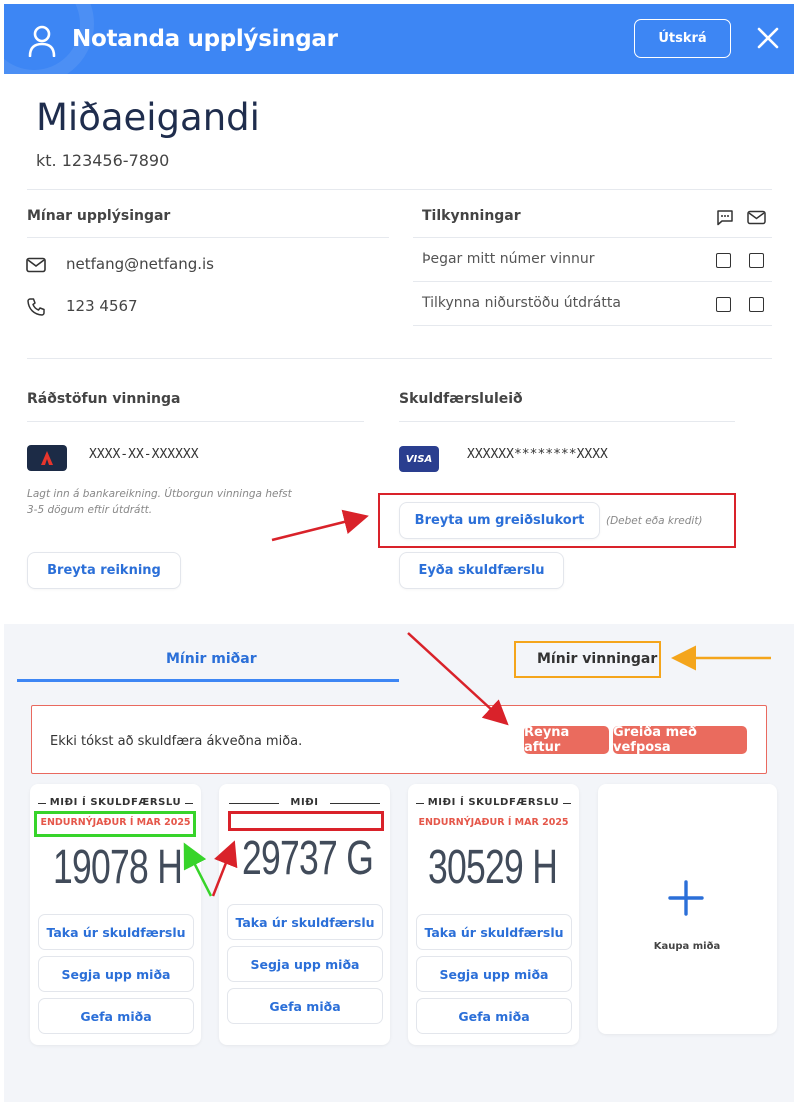 The height and width of the screenshot is (1106, 800). What do you see at coordinates (103, 160) in the screenshot?
I see `owner-kennitala: kt. 123456-7890` at bounding box center [103, 160].